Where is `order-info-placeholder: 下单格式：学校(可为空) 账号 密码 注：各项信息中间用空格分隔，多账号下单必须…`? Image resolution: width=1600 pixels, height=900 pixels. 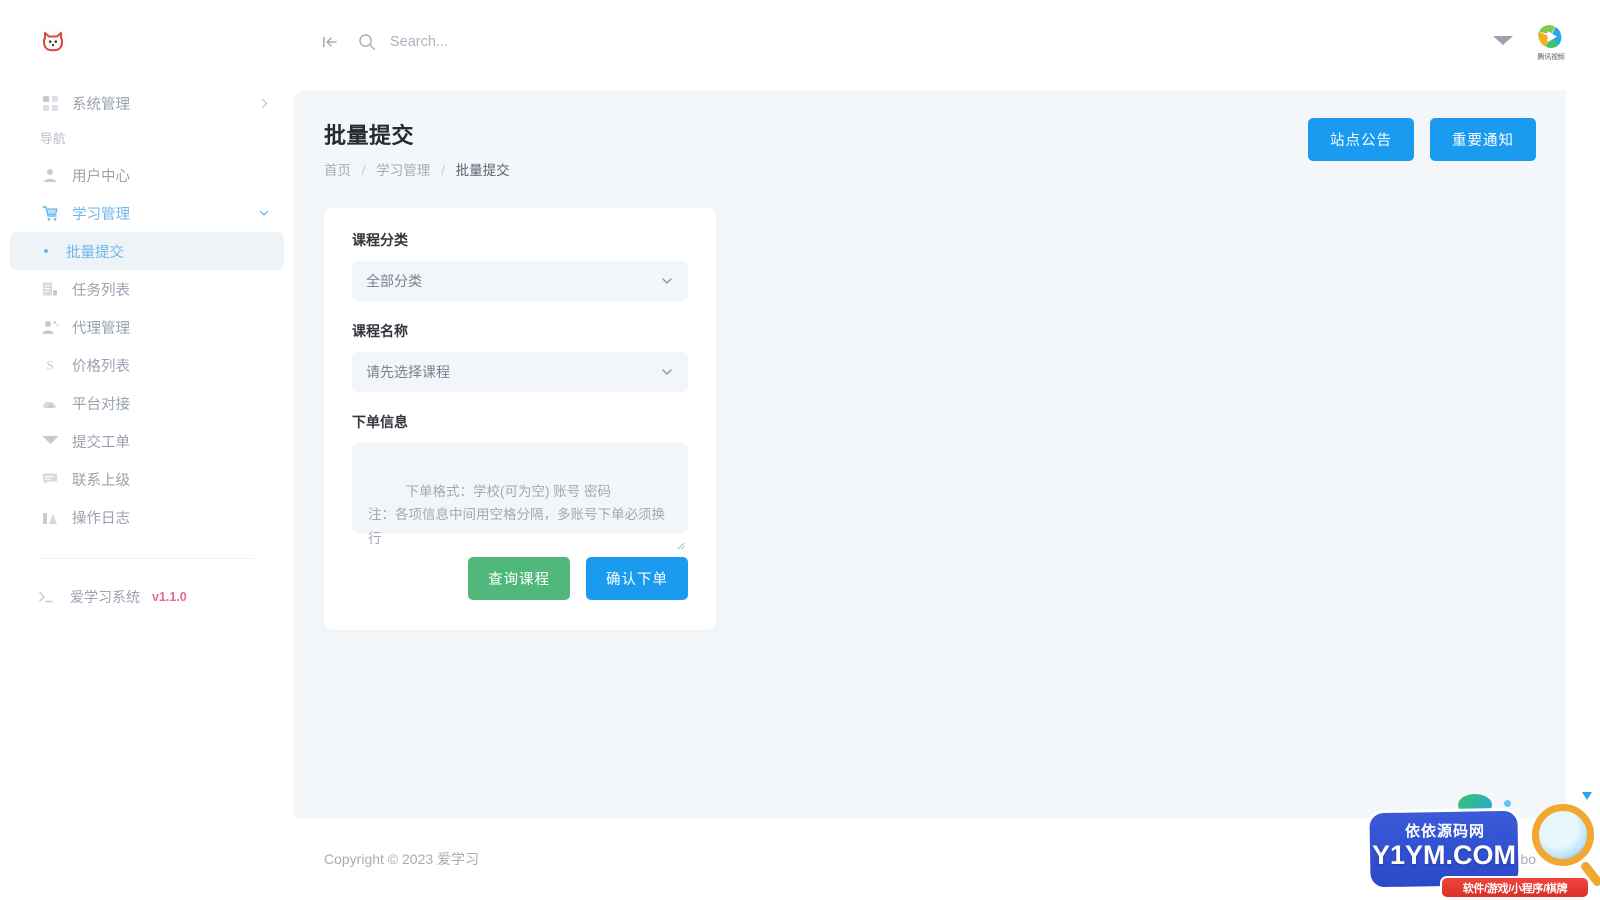 order-info-placeholder: 下单格式：学校(可为空) 账号 密码 注：各项信息中间用空格分隔，多账号下单必须… is located at coordinates (516, 515).